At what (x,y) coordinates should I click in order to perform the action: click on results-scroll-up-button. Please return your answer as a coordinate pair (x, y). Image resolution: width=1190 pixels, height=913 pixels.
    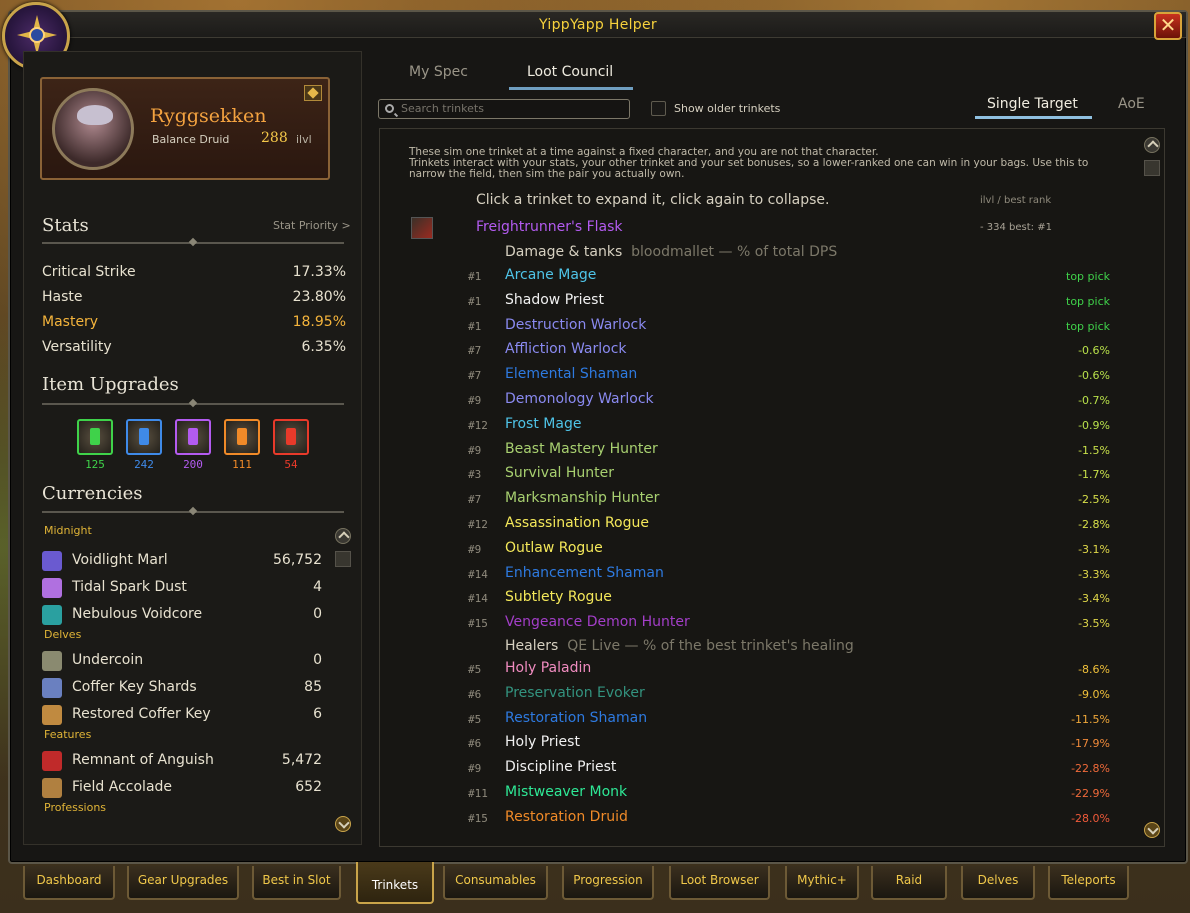
    Looking at the image, I should click on (1152, 145).